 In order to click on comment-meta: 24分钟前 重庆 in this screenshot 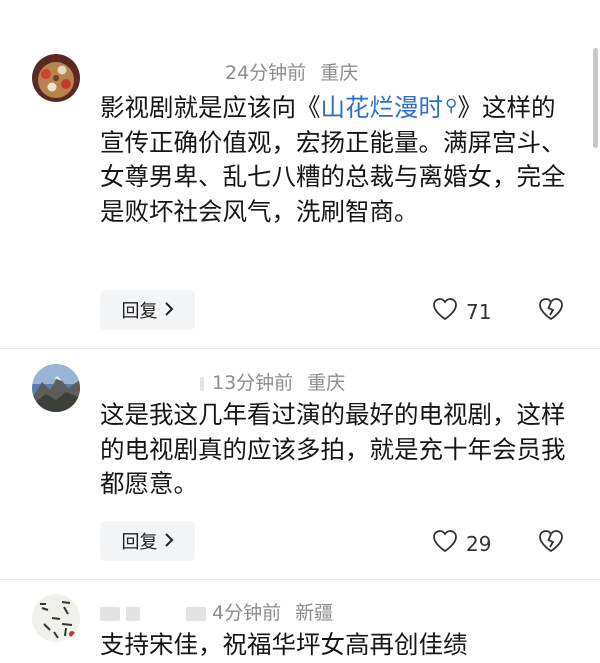, I will do `click(291, 71)`.